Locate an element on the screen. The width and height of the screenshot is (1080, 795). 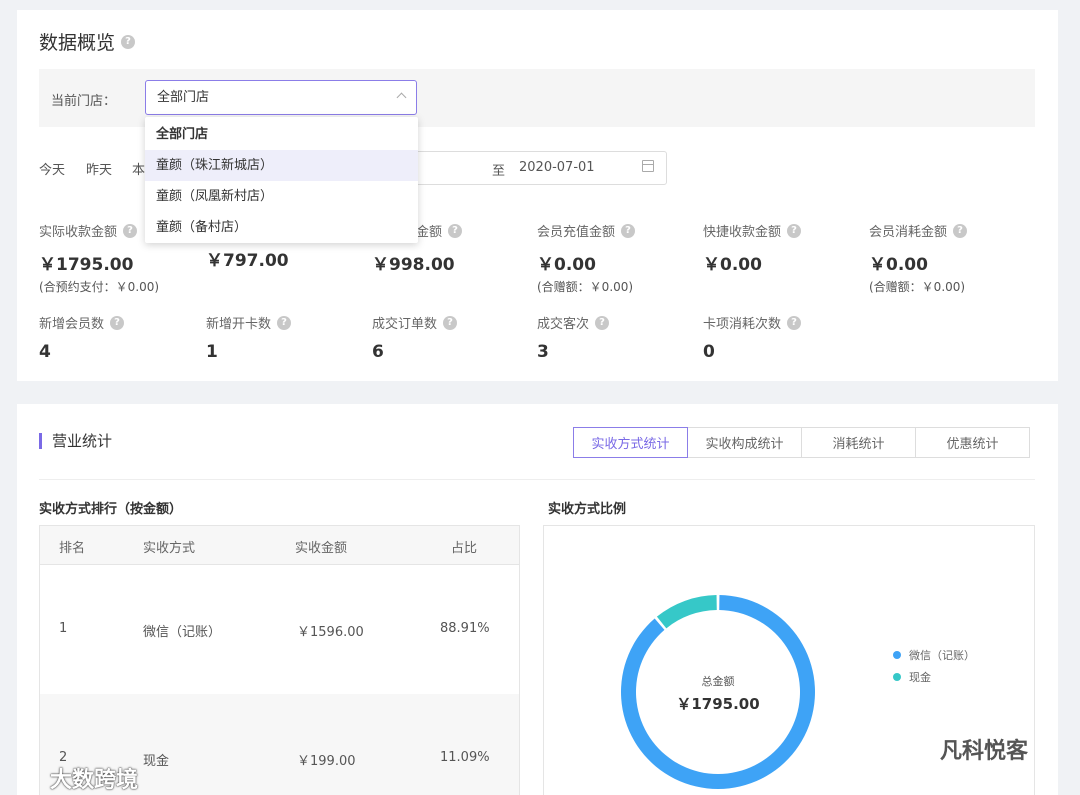
stats-tabs: 实收方式统计 实收构成统计 消耗统计 优惠统计 is located at coordinates (801, 442).